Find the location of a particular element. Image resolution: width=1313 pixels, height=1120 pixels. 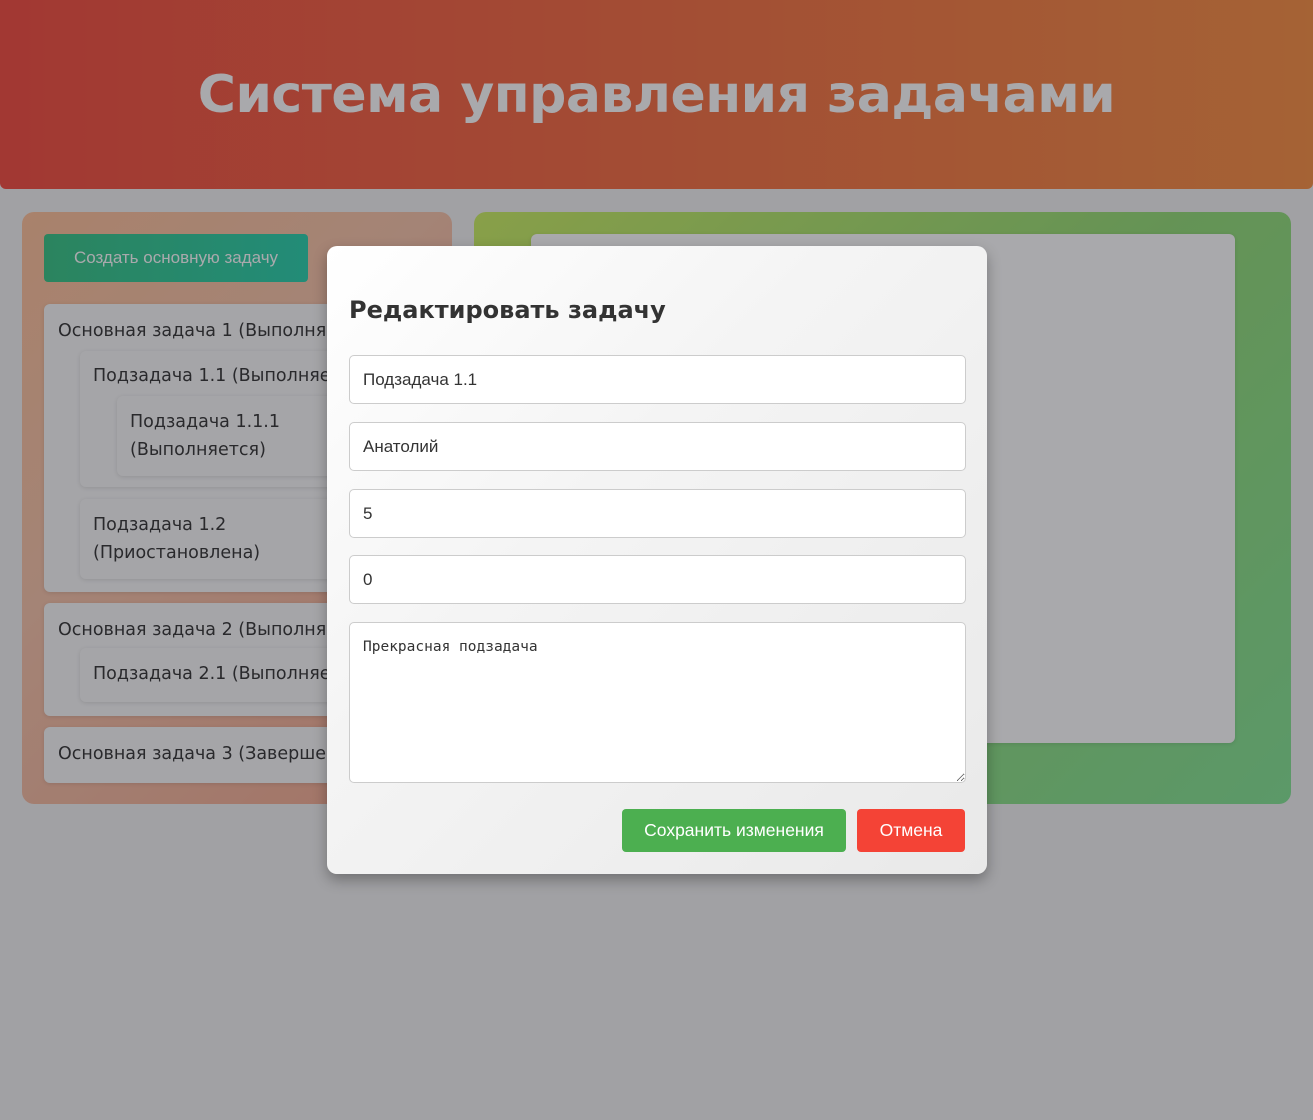

save-changes-button: Сохранить изменения is located at coordinates (734, 830).